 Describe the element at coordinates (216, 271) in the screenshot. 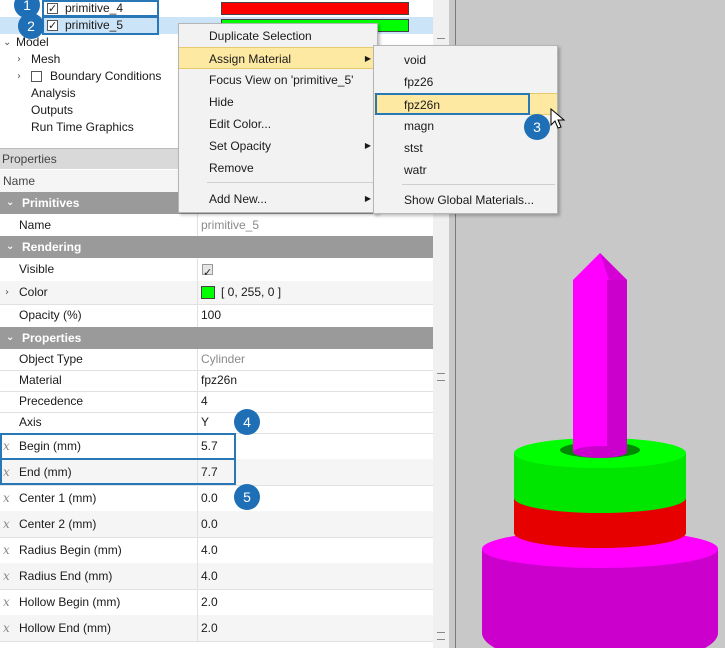

I see `property-row-visible: Visible` at that location.